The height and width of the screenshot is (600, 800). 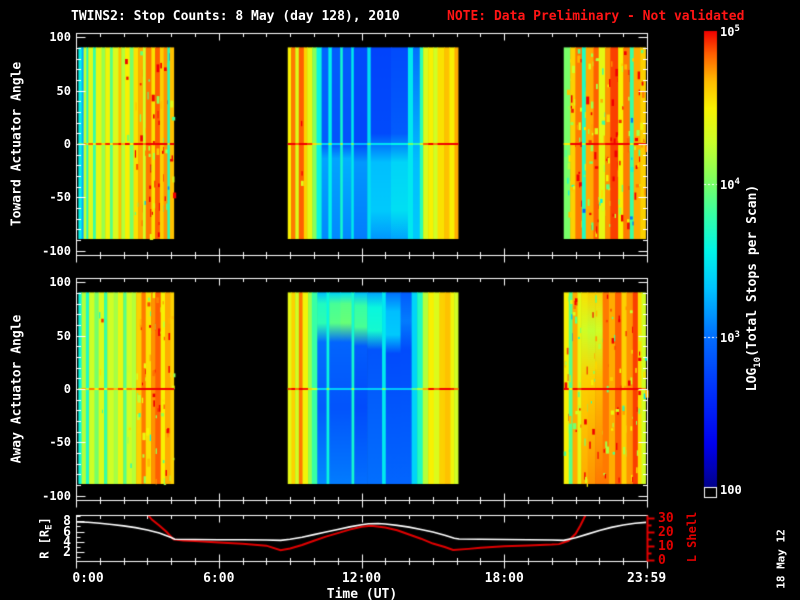 What do you see at coordinates (17, 144) in the screenshot?
I see `y-axis-label-toward: Toward Actuator Angle` at bounding box center [17, 144].